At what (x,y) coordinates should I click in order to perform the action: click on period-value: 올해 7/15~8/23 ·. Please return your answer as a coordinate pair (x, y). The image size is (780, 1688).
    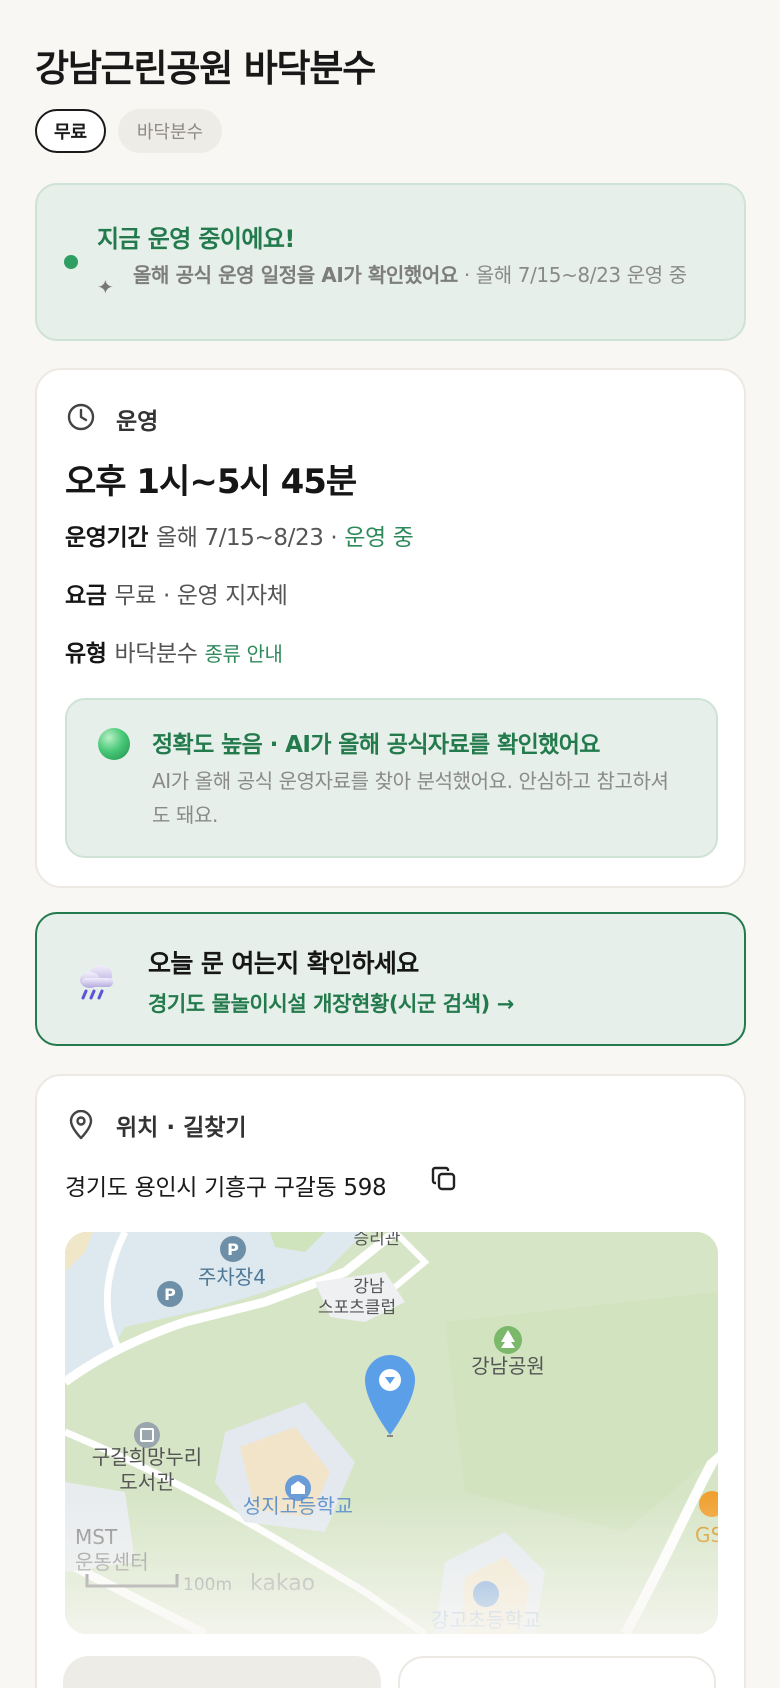
    Looking at the image, I should click on (247, 538).